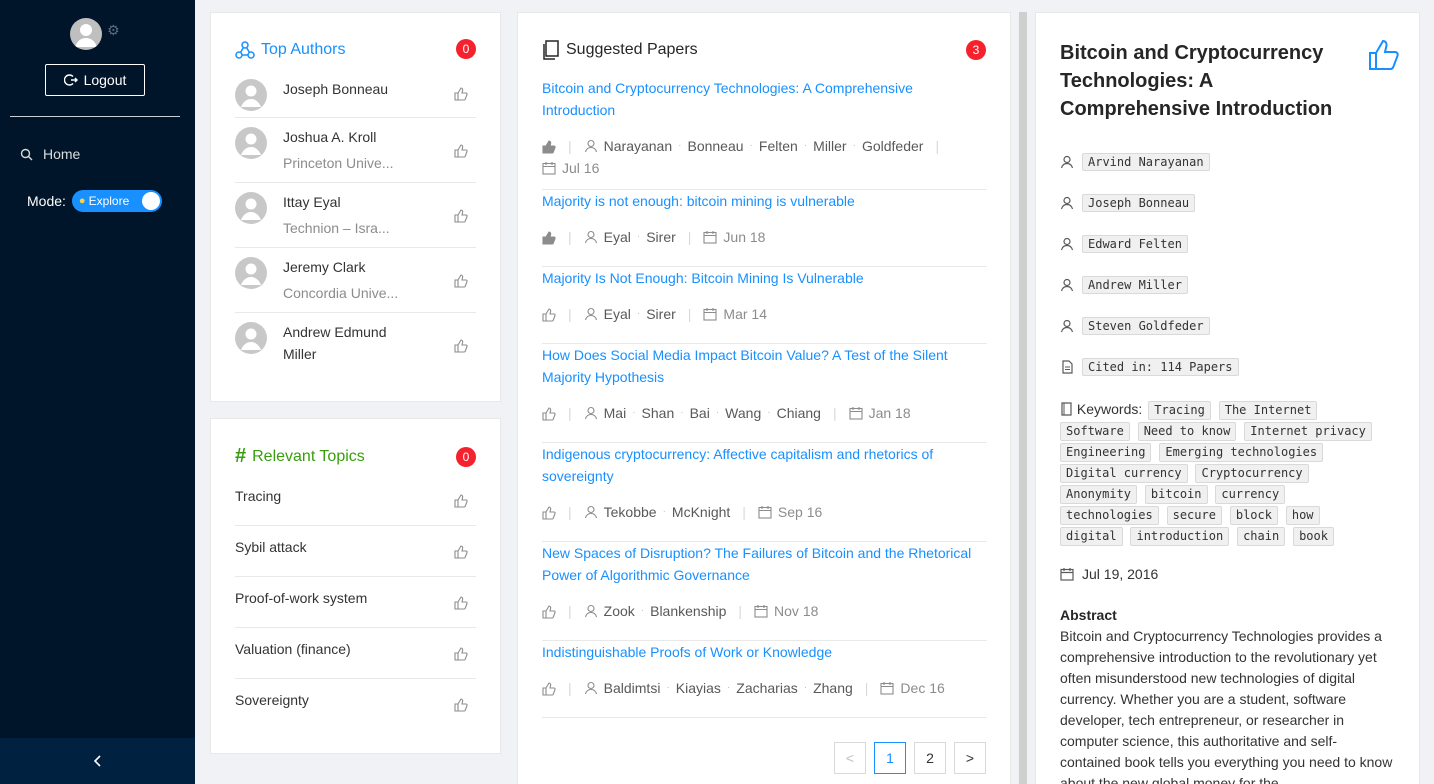 This screenshot has width=1434, height=784. What do you see at coordinates (743, 413) in the screenshot?
I see `paper-author: Wang` at bounding box center [743, 413].